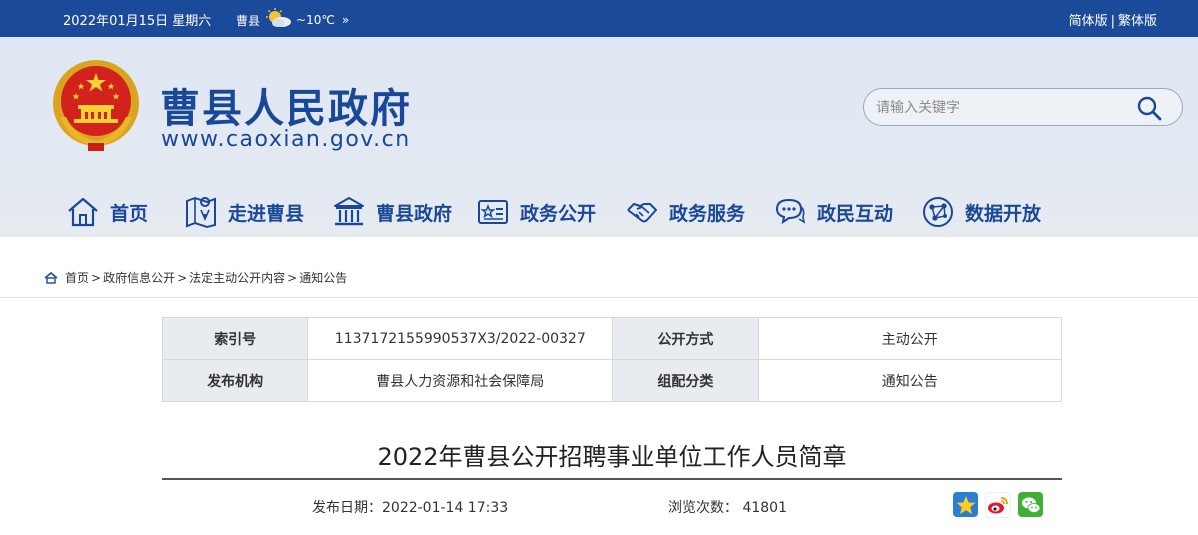 The height and width of the screenshot is (535, 1198). Describe the element at coordinates (599, 18) in the screenshot. I see `top-bar: 2022年01月15日 星期六 曹县 ~10℃ » 简体版 | 繁体版` at that location.